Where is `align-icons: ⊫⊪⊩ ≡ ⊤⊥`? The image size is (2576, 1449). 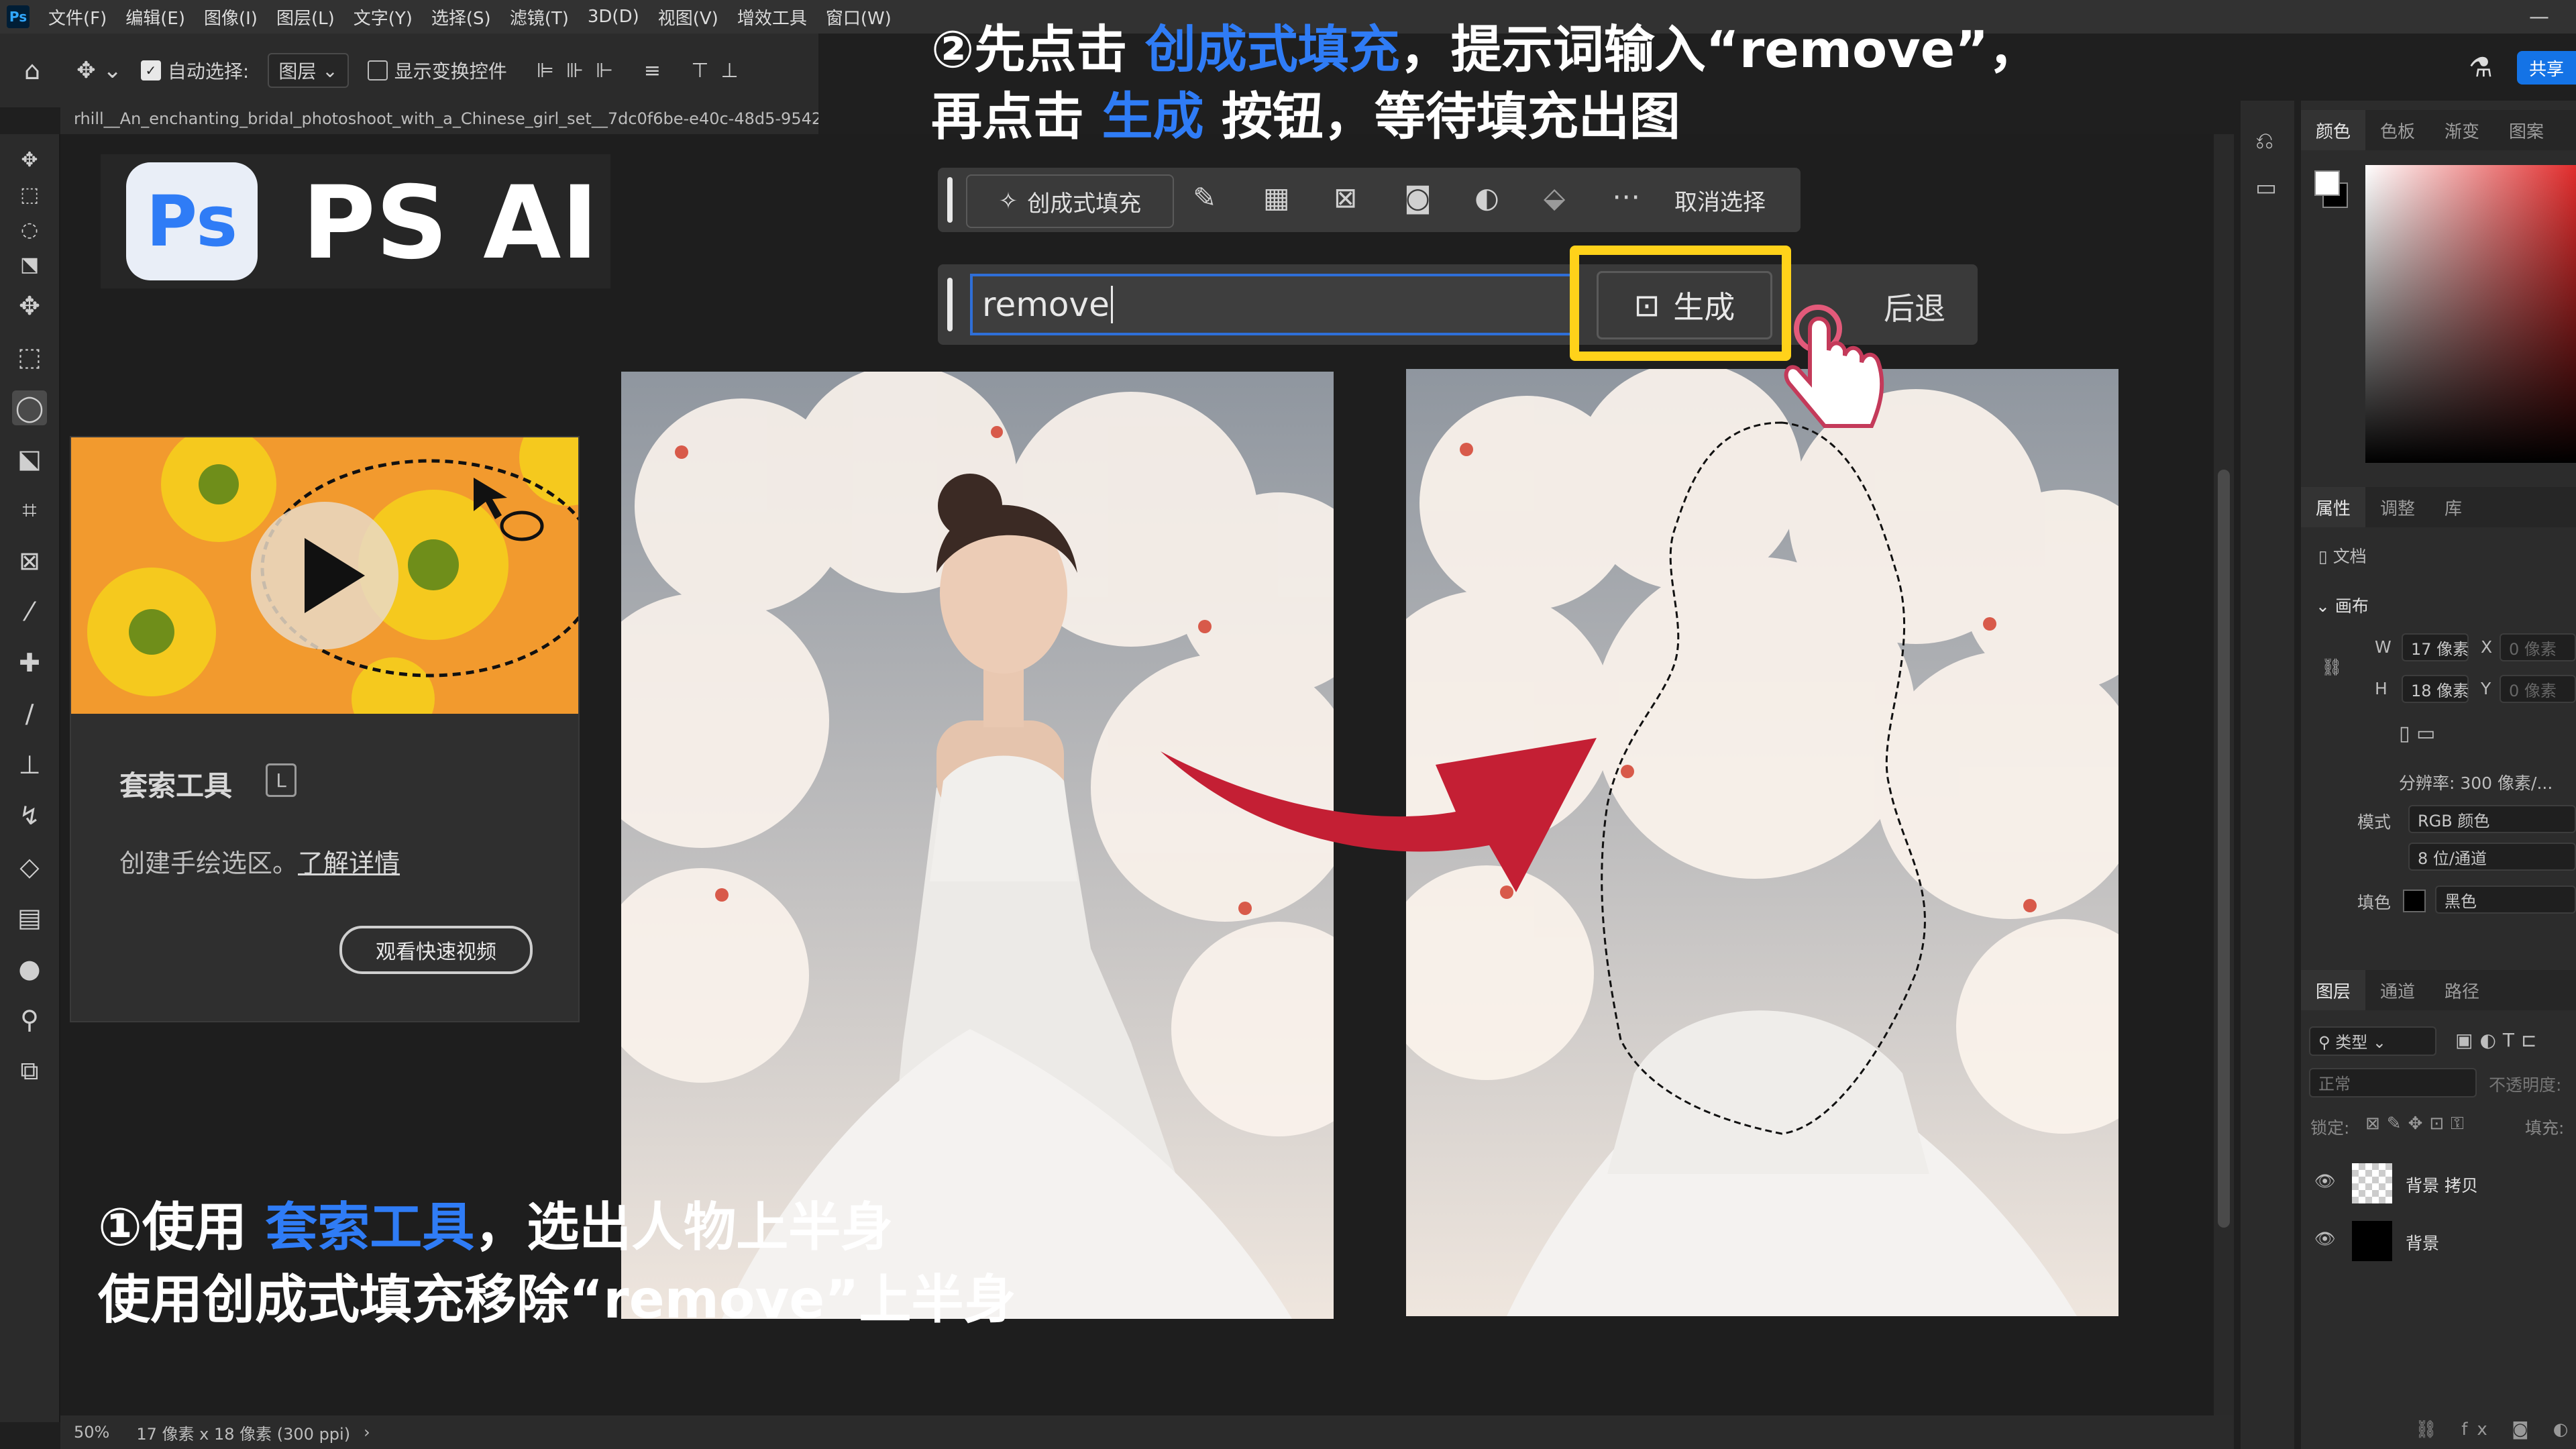
align-icons: ⊫⊪⊩ ≡ ⊤⊥ is located at coordinates (644, 71).